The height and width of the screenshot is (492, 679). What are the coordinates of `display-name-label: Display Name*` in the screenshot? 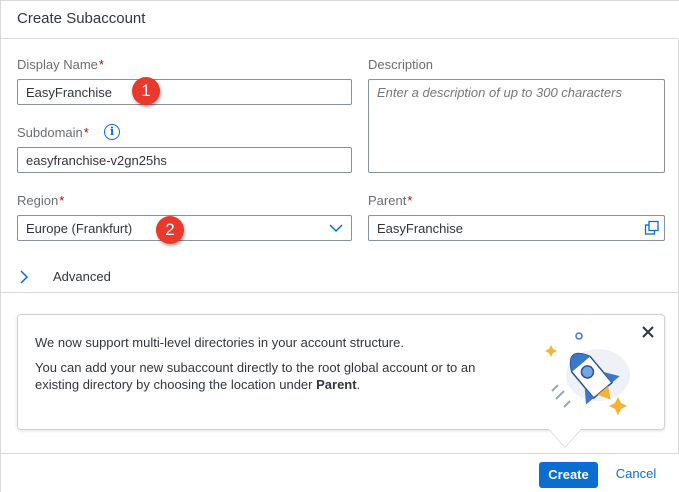 It's located at (60, 64).